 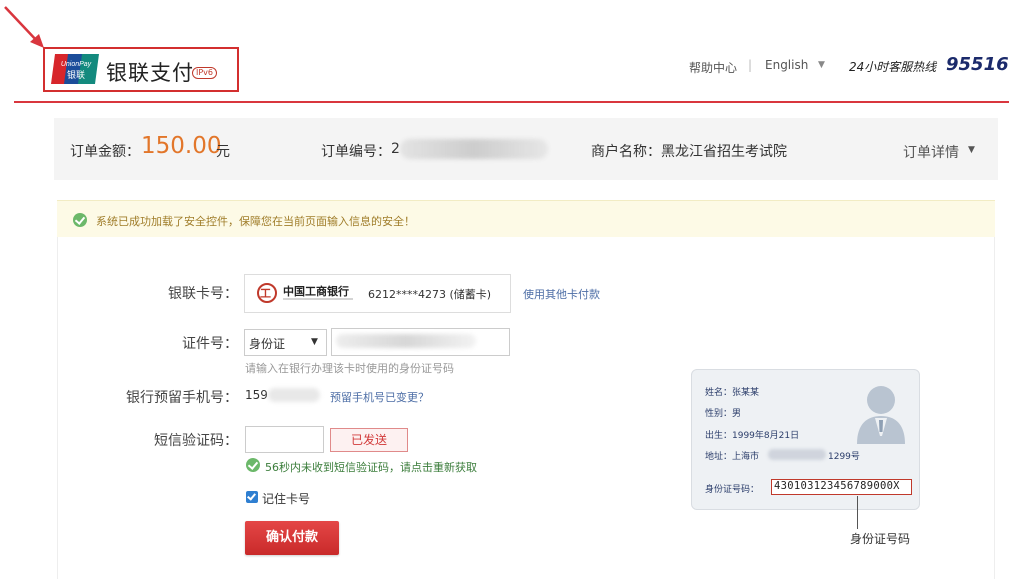 What do you see at coordinates (732, 490) in the screenshot?
I see `id-card-number-label: 身份证号码：` at bounding box center [732, 490].